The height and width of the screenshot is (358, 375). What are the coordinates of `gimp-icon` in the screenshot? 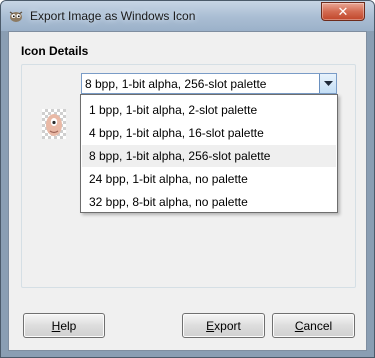 It's located at (16, 16).